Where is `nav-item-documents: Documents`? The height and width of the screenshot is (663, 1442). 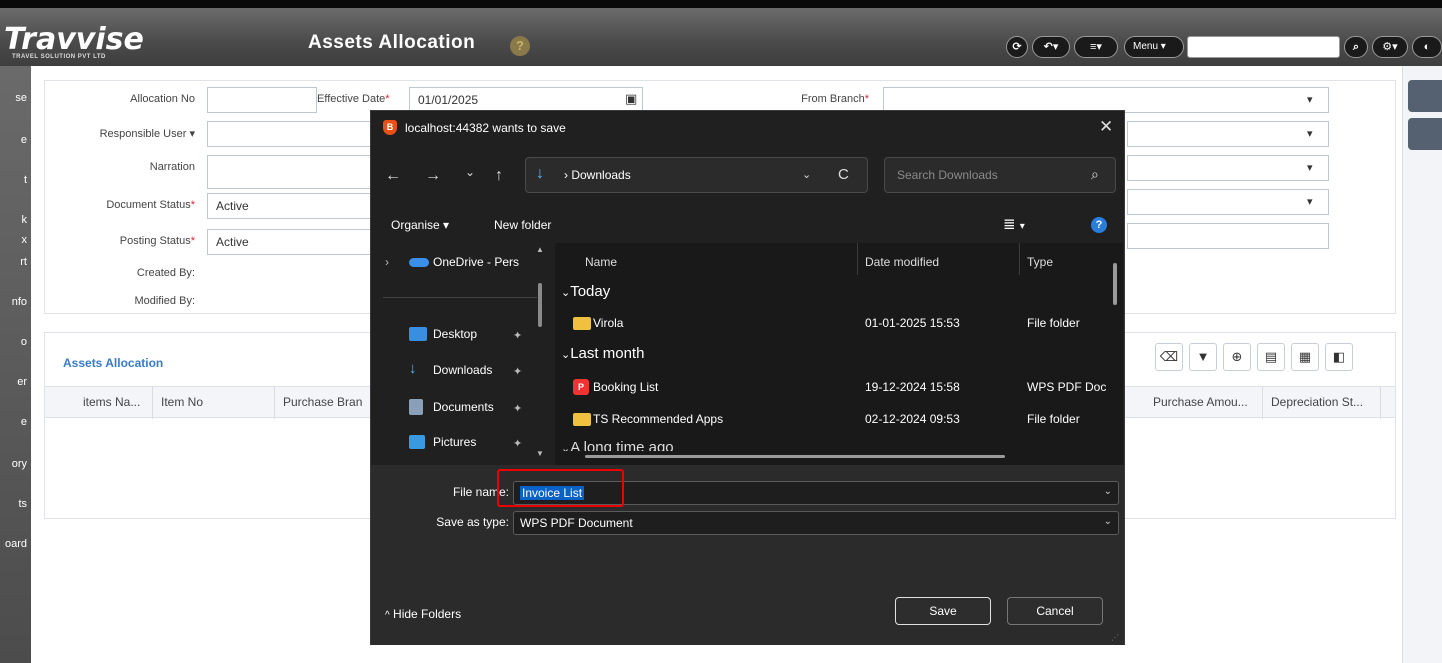
nav-item-documents: Documents is located at coordinates (463, 407).